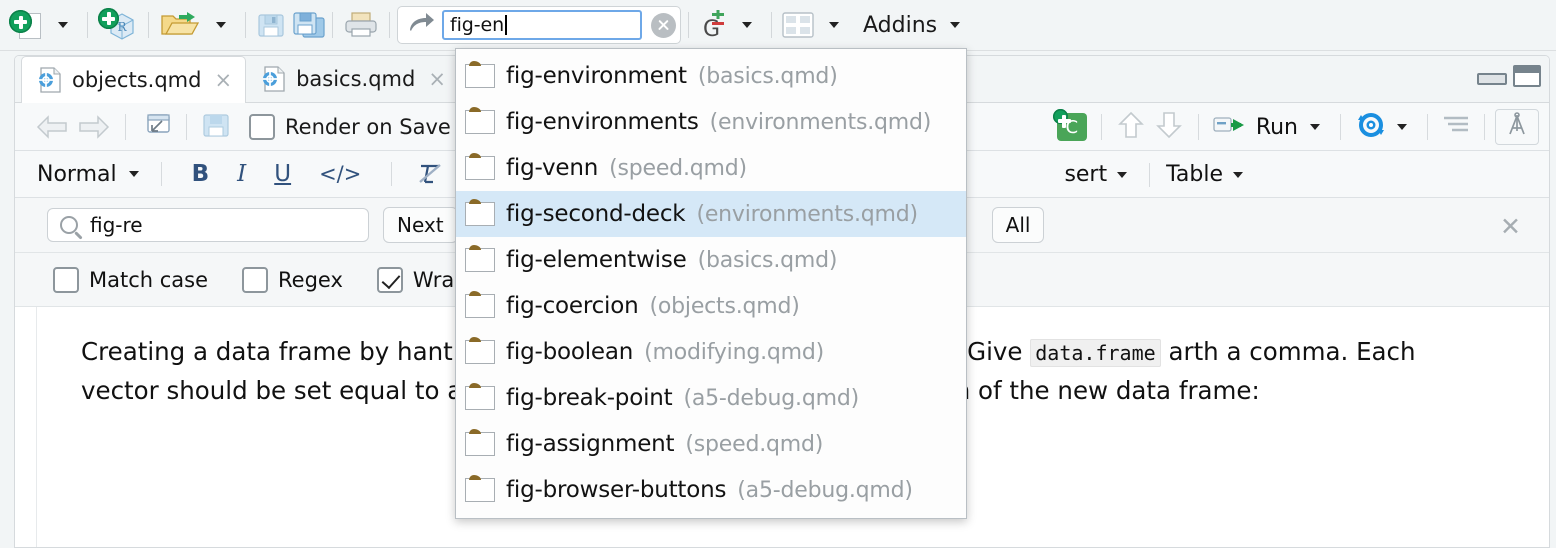  Describe the element at coordinates (711, 306) in the screenshot. I see `autocomplete-item: fig-coercion (objects.qmd)` at that location.